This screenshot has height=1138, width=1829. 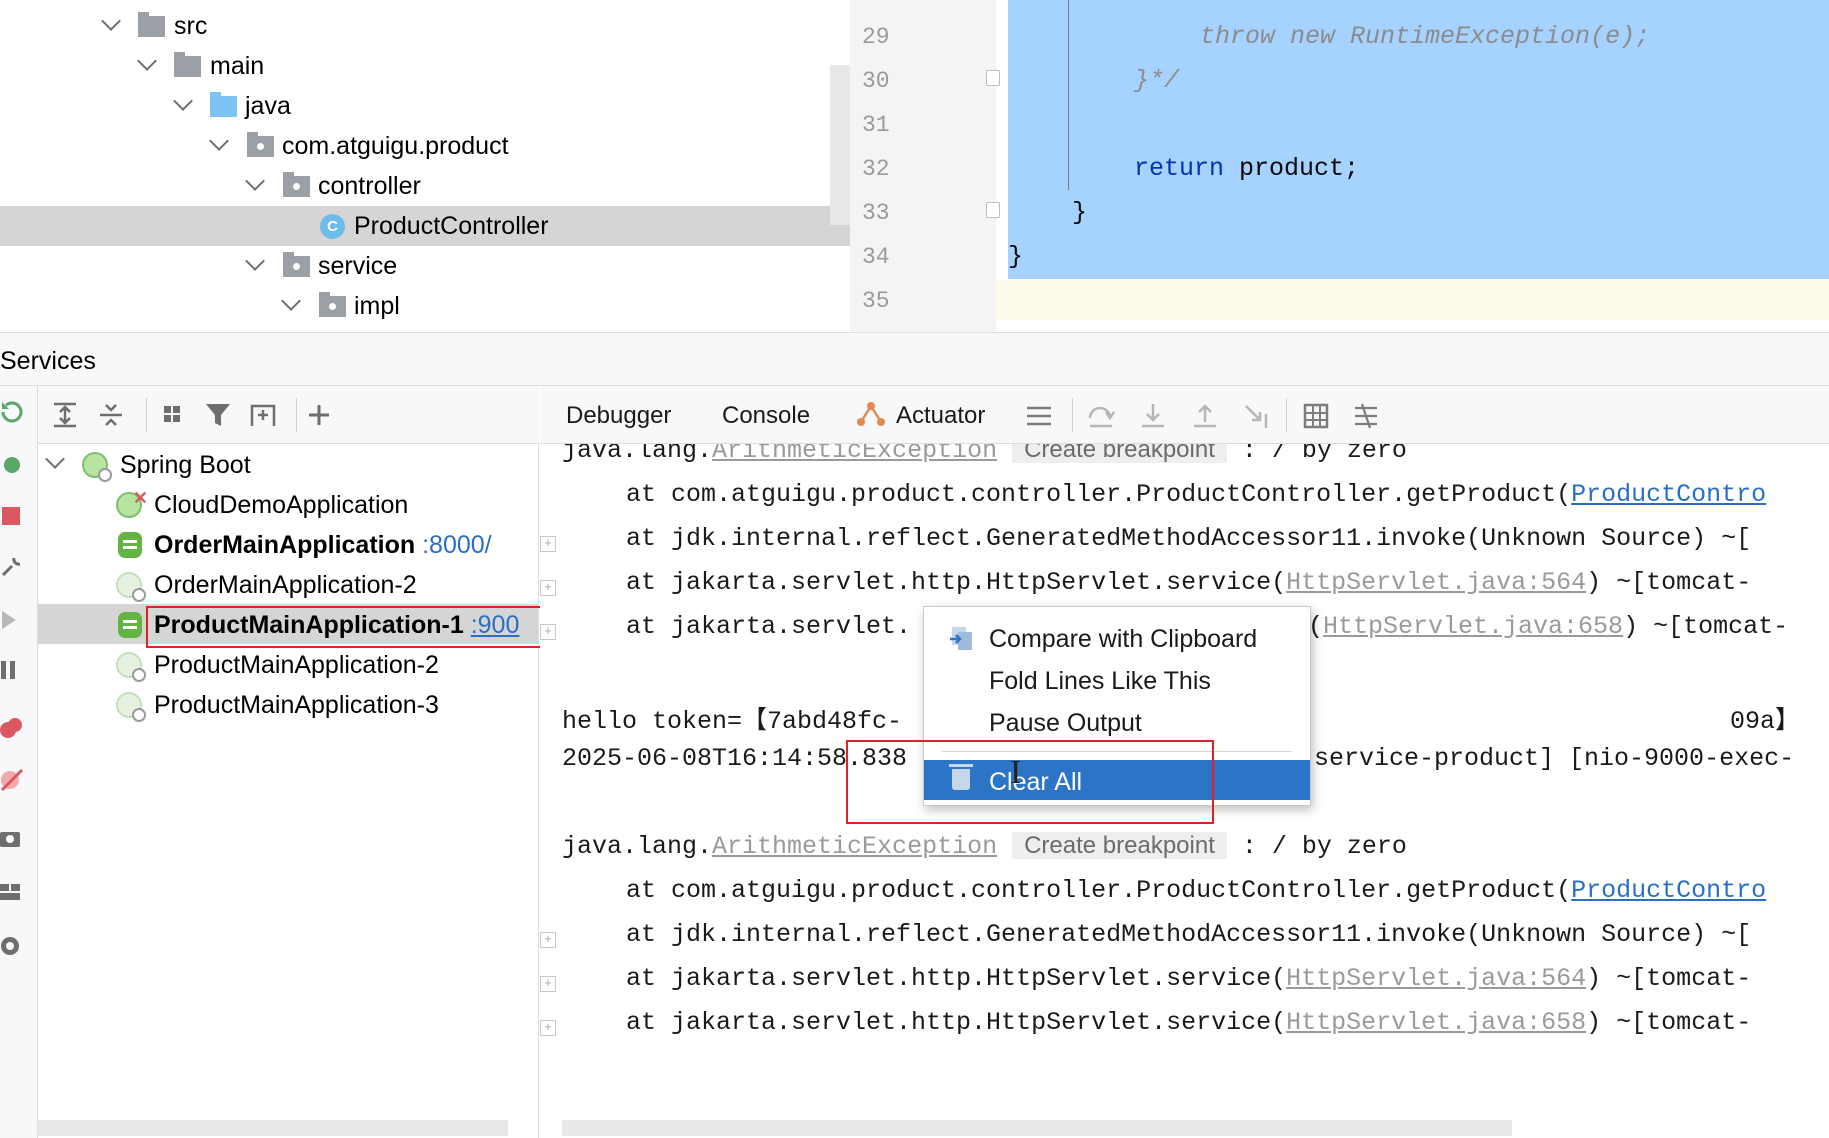 I want to click on filter-icon, so click(x=219, y=415).